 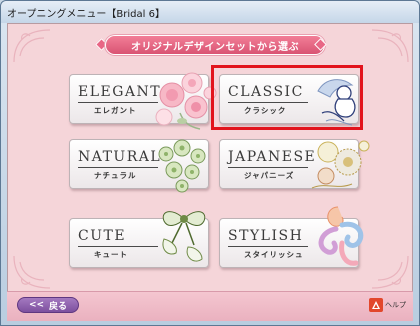 What do you see at coordinates (336, 102) in the screenshot?
I see `cherub-angel-icon` at bounding box center [336, 102].